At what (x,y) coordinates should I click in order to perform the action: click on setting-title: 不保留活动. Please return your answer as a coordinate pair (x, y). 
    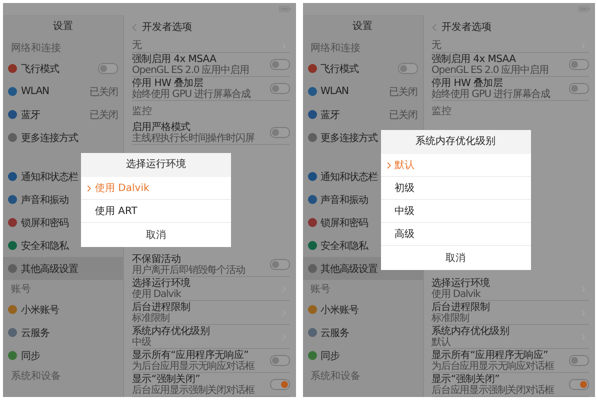
    Looking at the image, I should click on (157, 259).